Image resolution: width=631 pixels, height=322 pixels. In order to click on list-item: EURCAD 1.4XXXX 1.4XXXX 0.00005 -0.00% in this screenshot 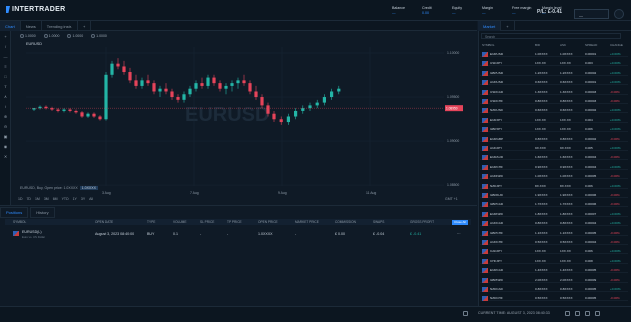, I will do `click(554, 270)`.